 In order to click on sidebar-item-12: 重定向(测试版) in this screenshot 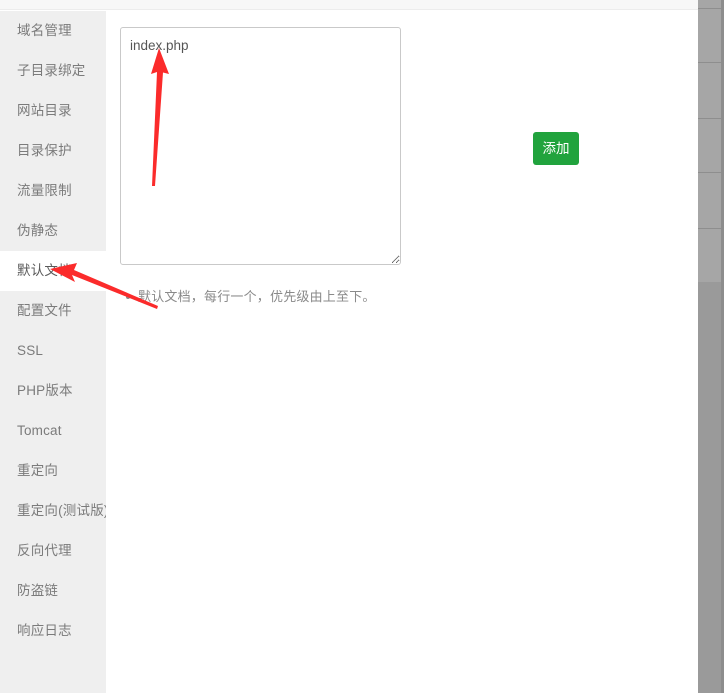, I will do `click(54, 511)`.